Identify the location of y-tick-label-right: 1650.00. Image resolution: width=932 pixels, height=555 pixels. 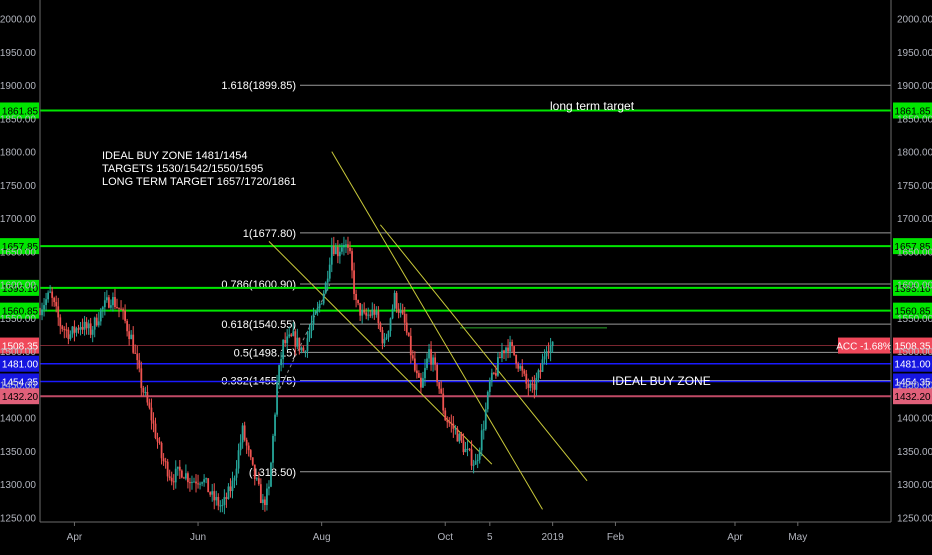
(914, 252).